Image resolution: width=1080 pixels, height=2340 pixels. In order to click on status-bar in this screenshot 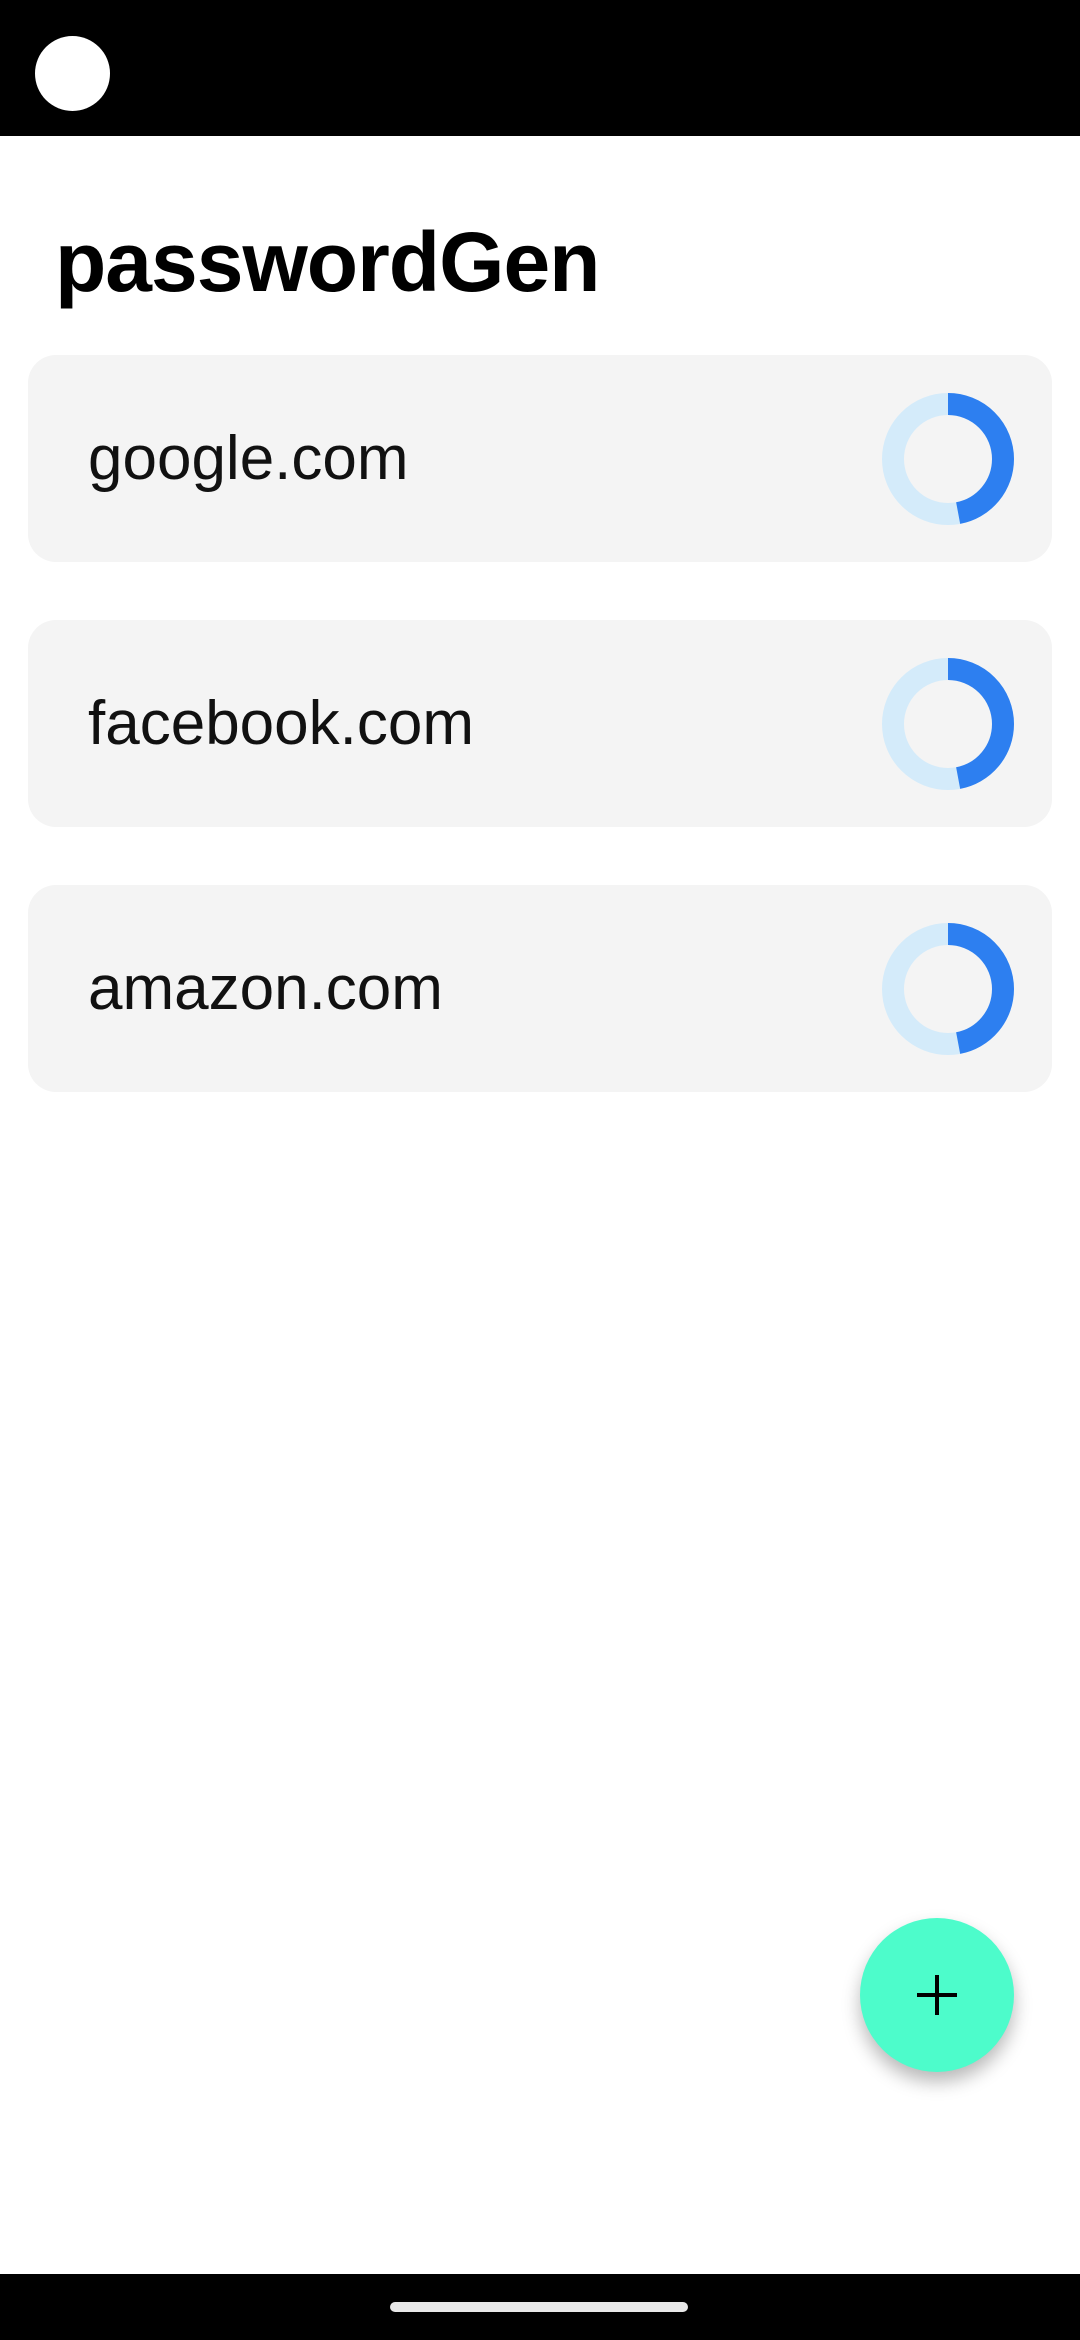, I will do `click(540, 68)`.